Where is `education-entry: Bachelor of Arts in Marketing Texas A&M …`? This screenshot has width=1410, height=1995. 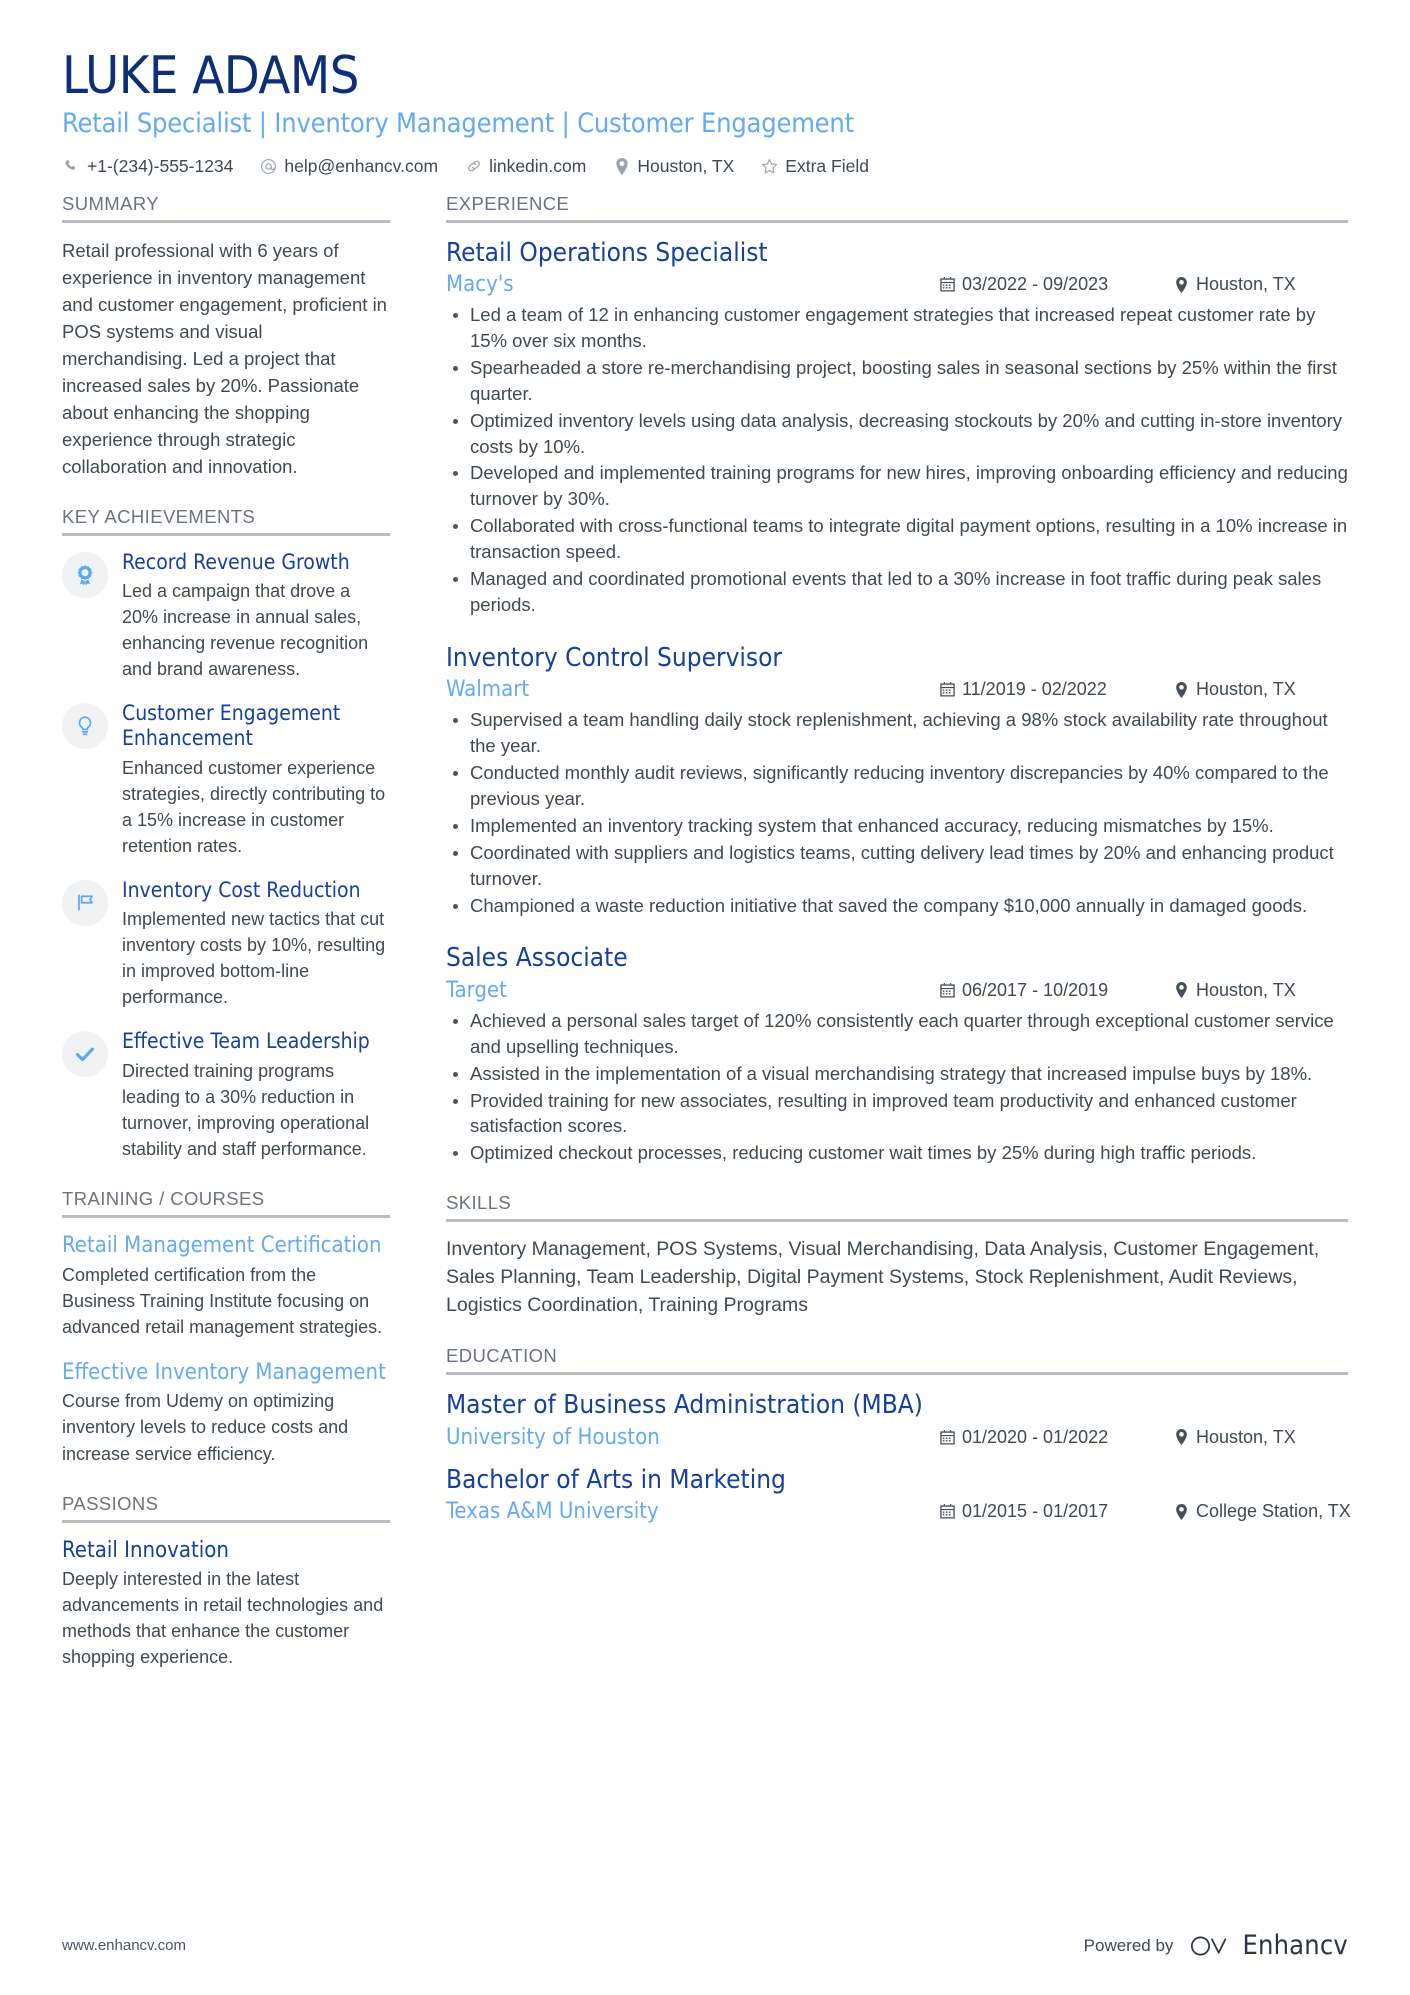 education-entry: Bachelor of Arts in Marketing Texas A&M … is located at coordinates (898, 1494).